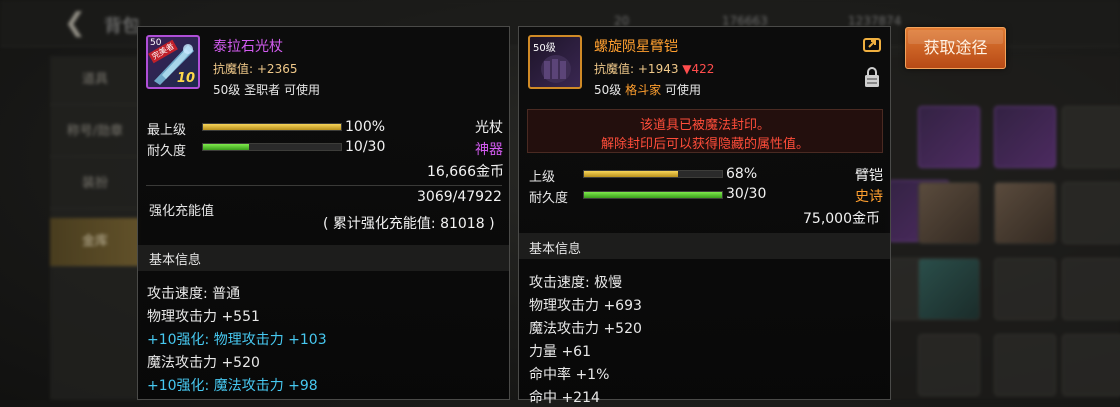  What do you see at coordinates (576, 283) in the screenshot?
I see `attr-attack-speed: 攻击速度: 极慢` at bounding box center [576, 283].